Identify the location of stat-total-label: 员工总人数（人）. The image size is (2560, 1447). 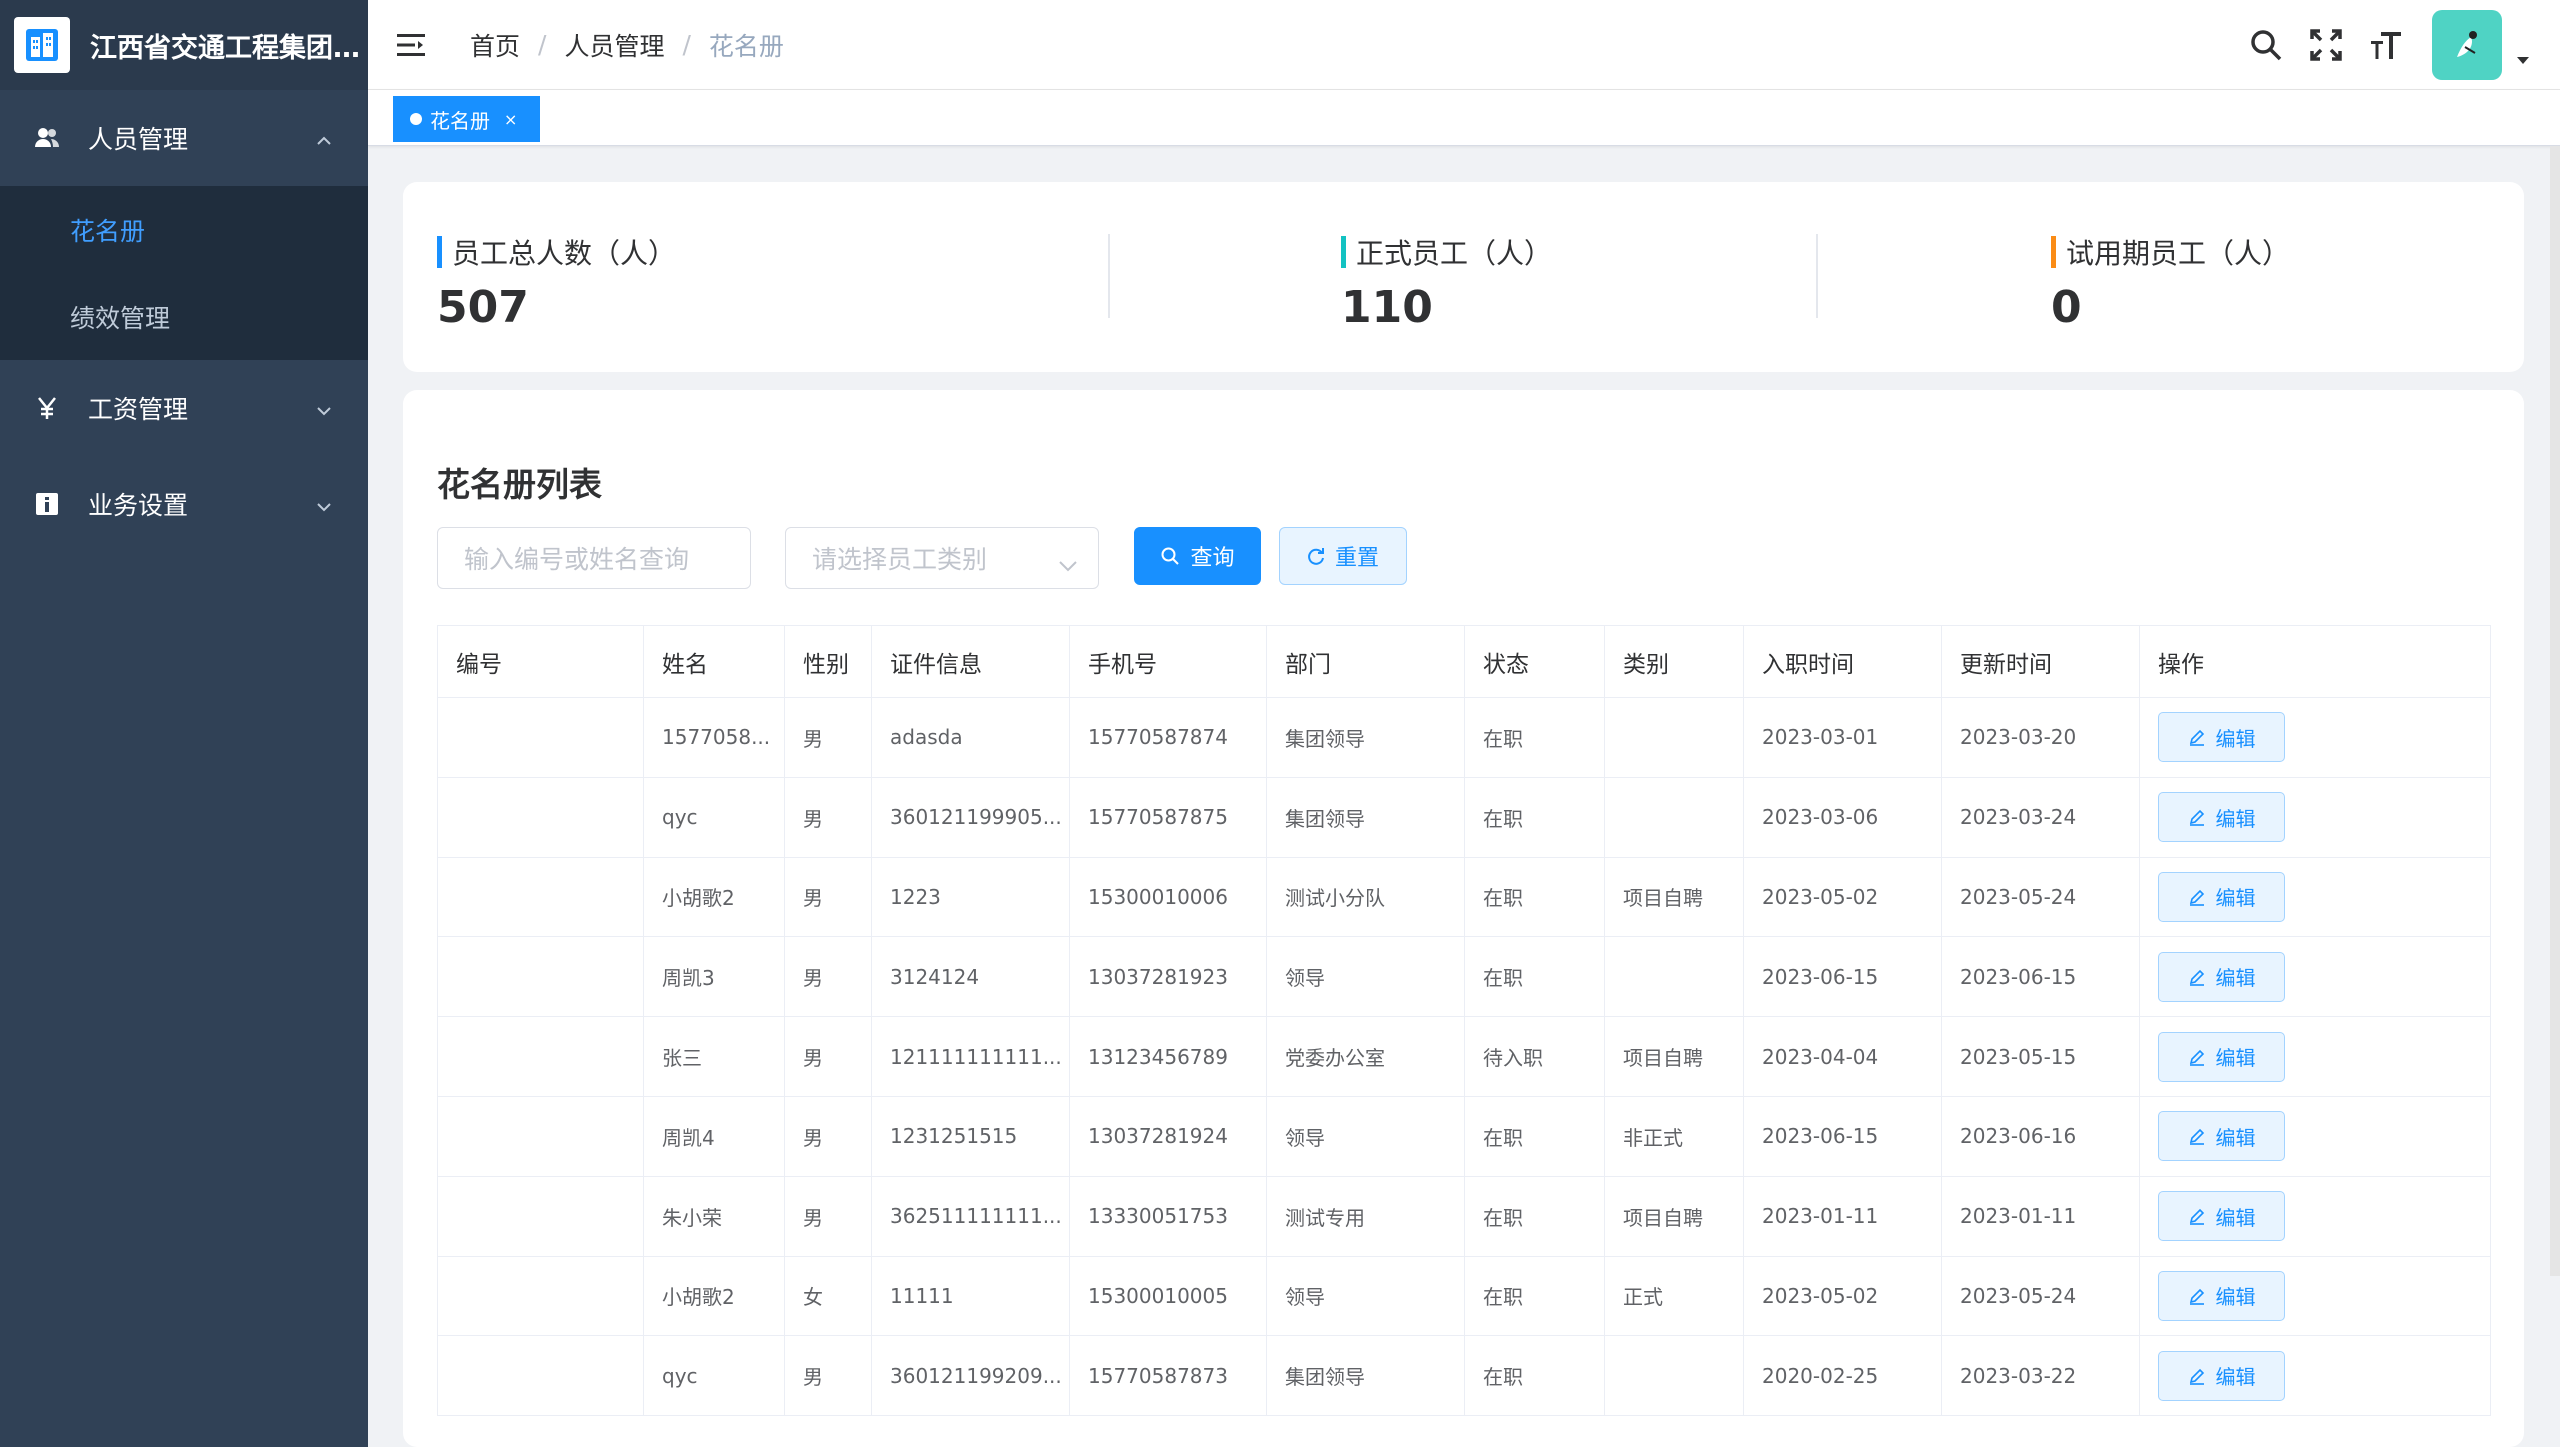
(564, 253).